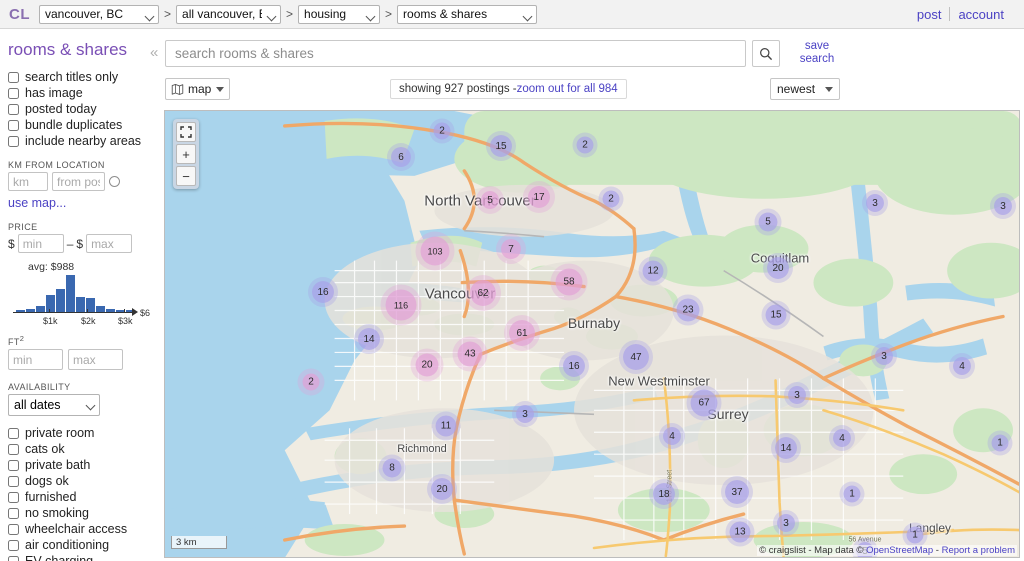 The width and height of the screenshot is (1024, 561). What do you see at coordinates (483, 293) in the screenshot?
I see `map-cluster-marker: 62` at bounding box center [483, 293].